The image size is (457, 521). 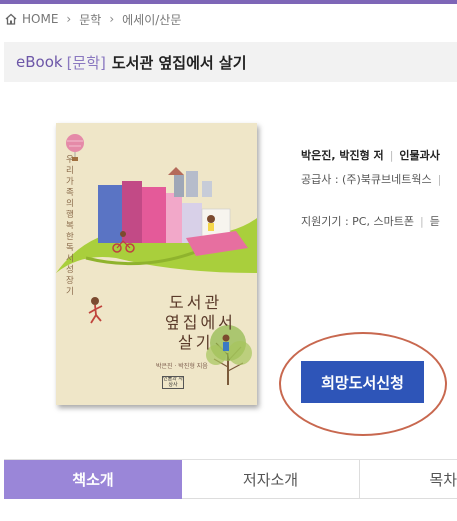 I want to click on wish-book-request-button: 희망도서신청, so click(x=362, y=382).